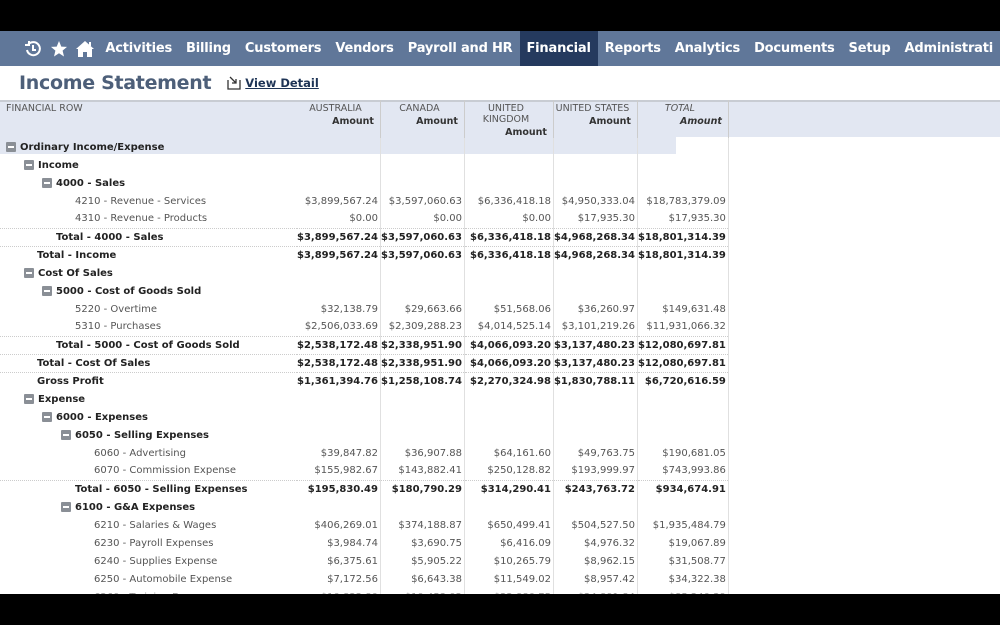 This screenshot has height=625, width=1000. Describe the element at coordinates (595, 471) in the screenshot. I see `amount-cell: $193,999.97` at that location.